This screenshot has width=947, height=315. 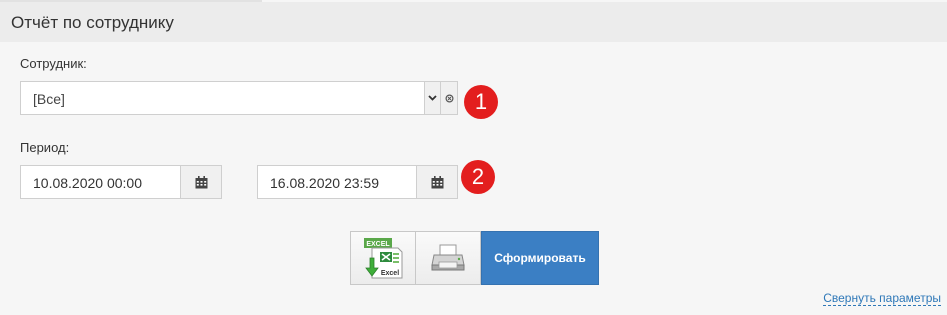 I want to click on export-excel-button: EXCEL Excel, so click(x=383, y=258).